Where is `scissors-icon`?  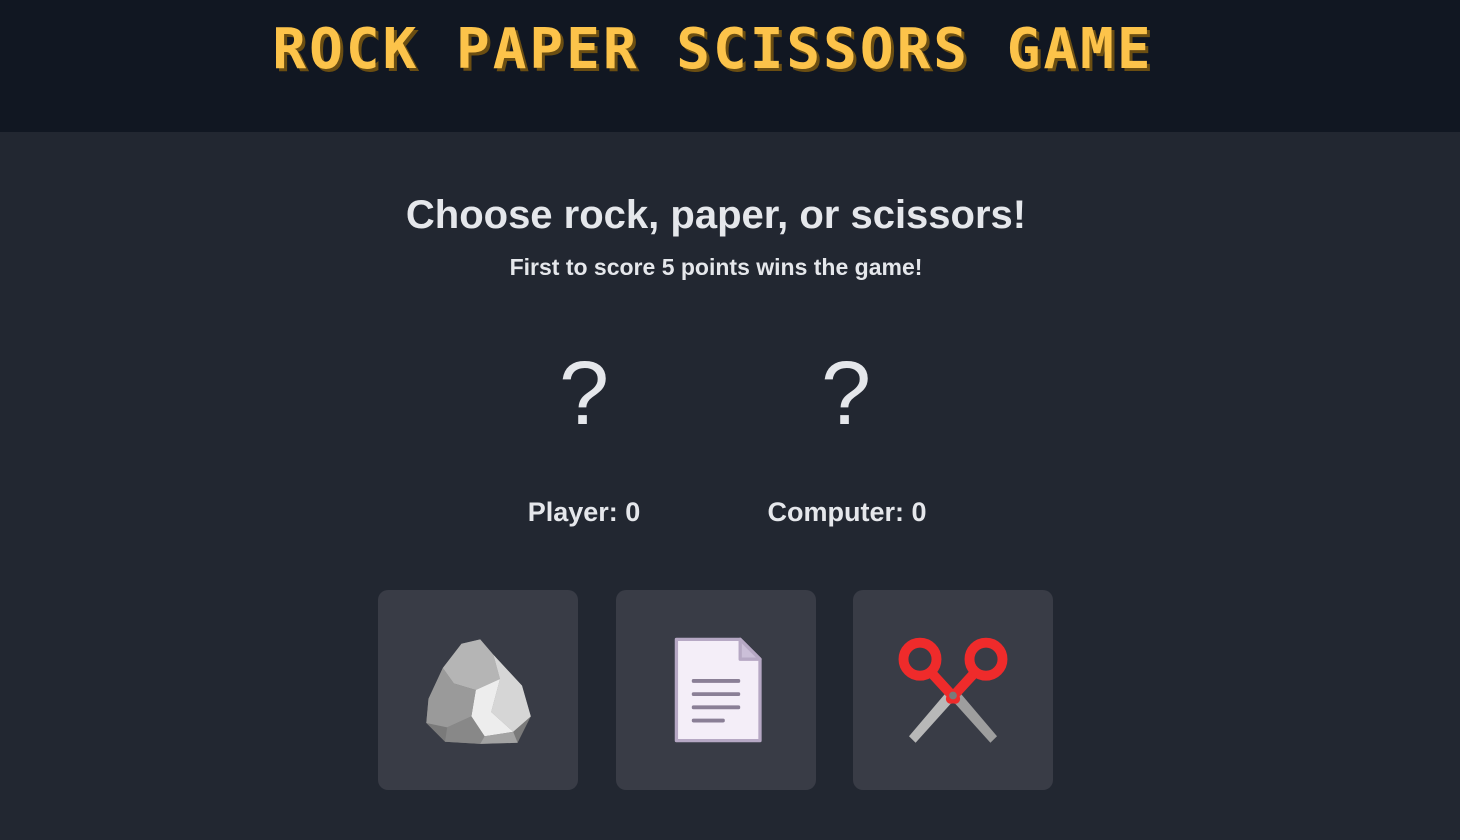
scissors-icon is located at coordinates (953, 690).